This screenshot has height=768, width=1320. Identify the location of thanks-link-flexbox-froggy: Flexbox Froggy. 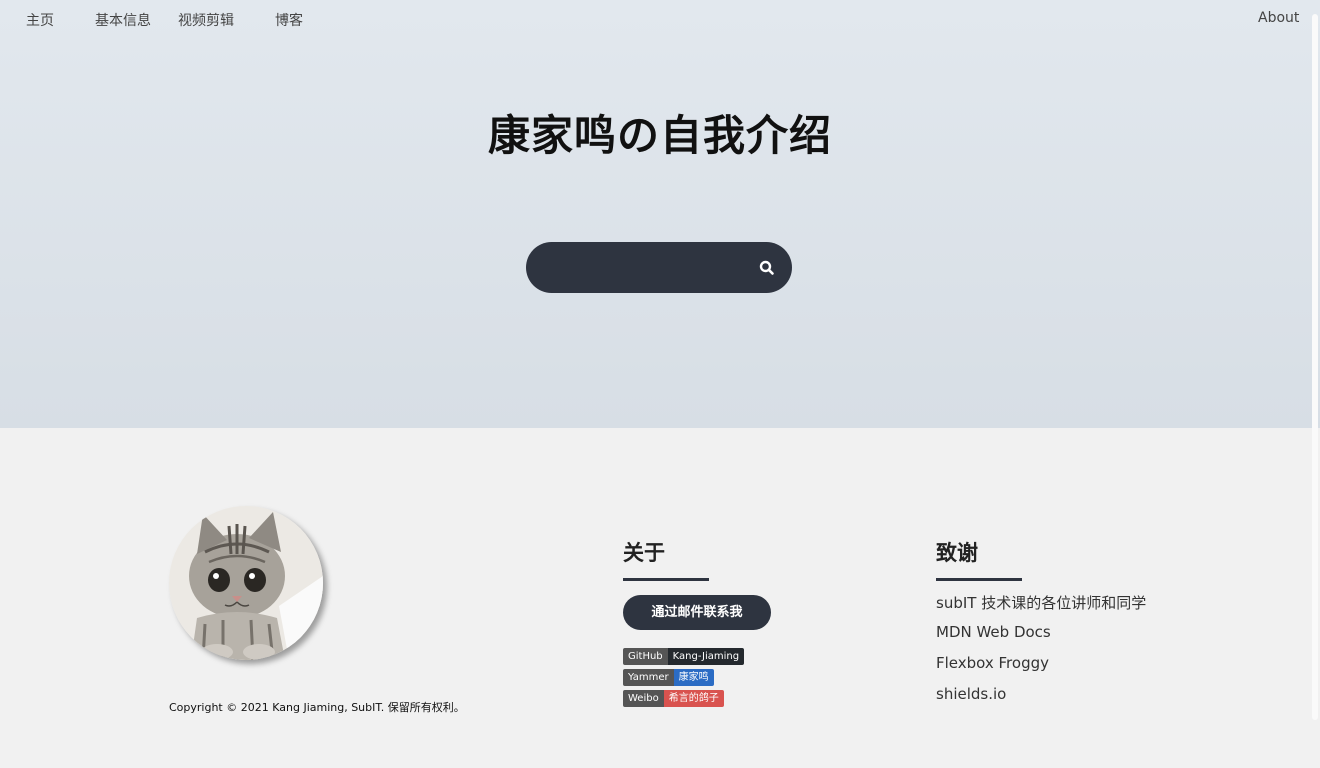
(992, 663).